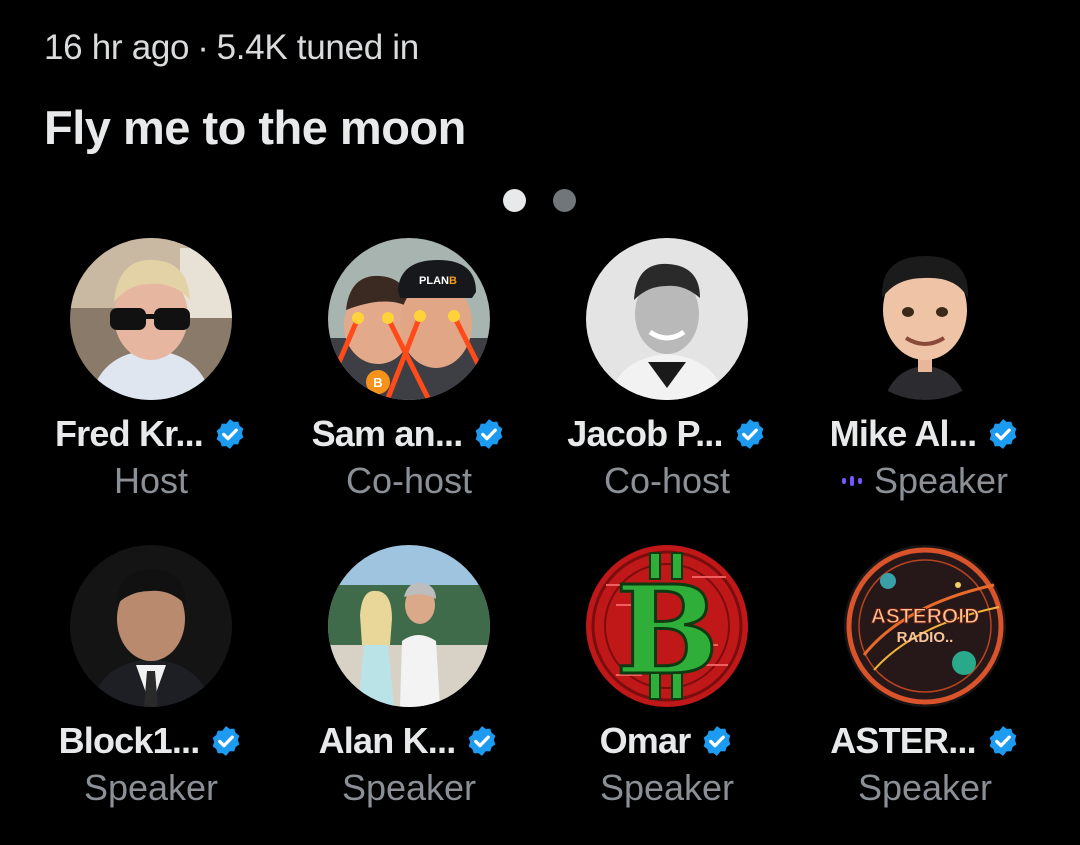  I want to click on bitcoin-logo-icon: B, so click(667, 626).